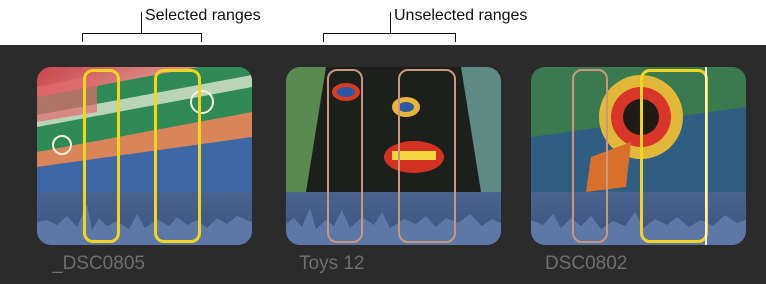 This screenshot has height=284, width=766. I want to click on selected-callout-bracket, so click(142, 33).